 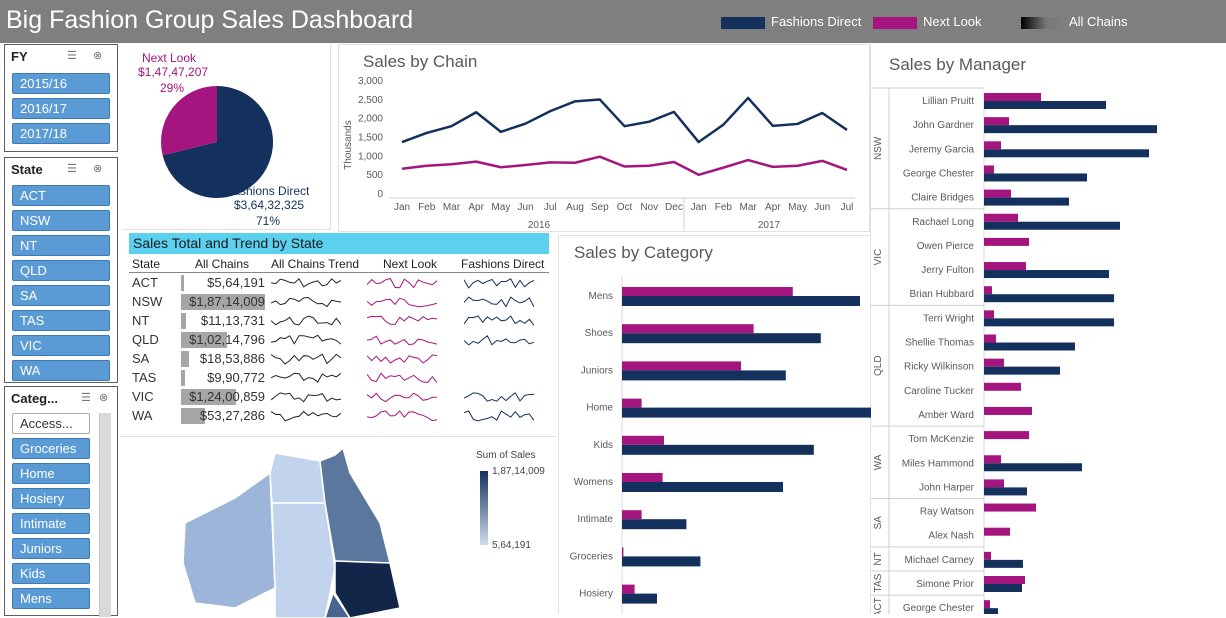 What do you see at coordinates (370, 100) in the screenshot?
I see `y-tick-label: 2,500` at bounding box center [370, 100].